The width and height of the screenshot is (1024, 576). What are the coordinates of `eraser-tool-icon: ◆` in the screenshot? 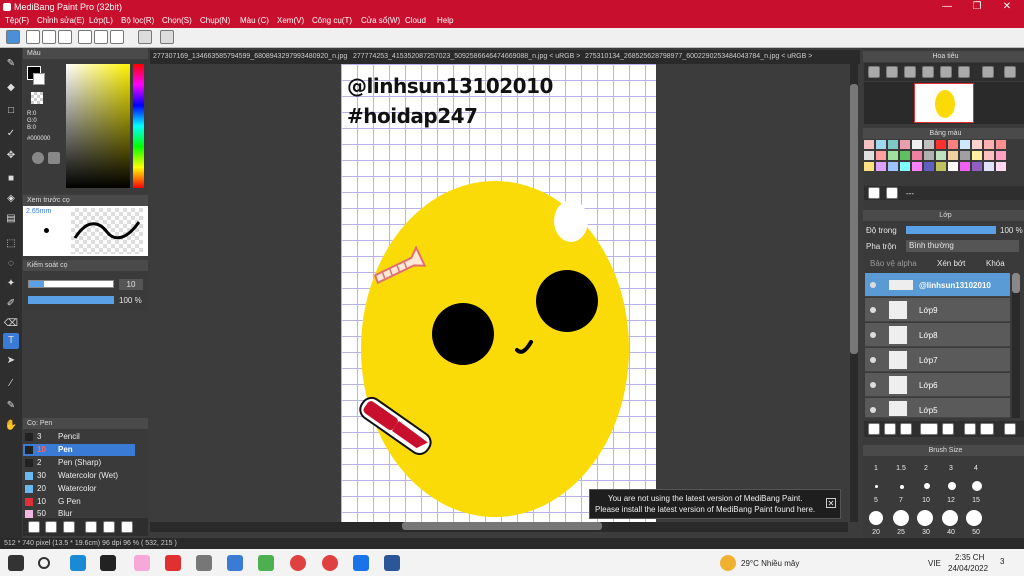 It's located at (11, 88).